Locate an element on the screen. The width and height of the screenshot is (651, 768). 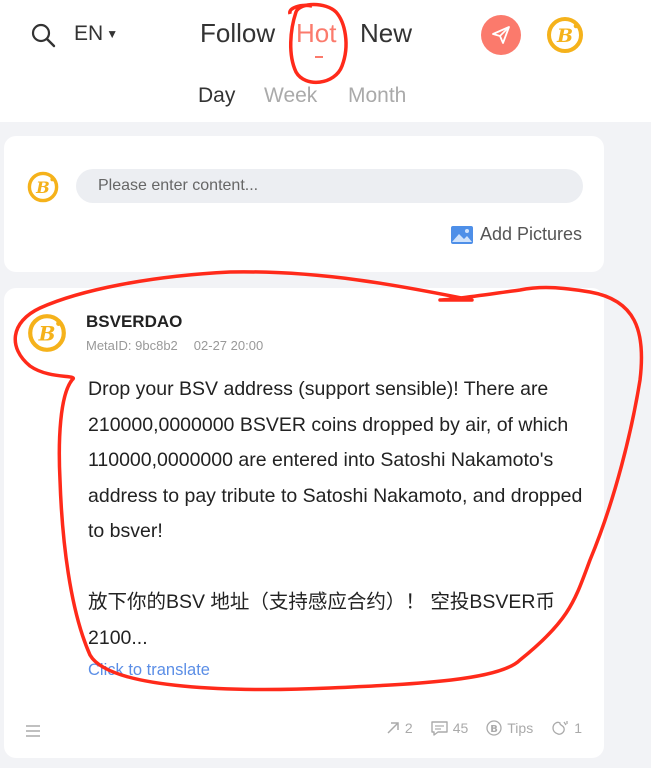
avatar: B is located at coordinates (43, 187).